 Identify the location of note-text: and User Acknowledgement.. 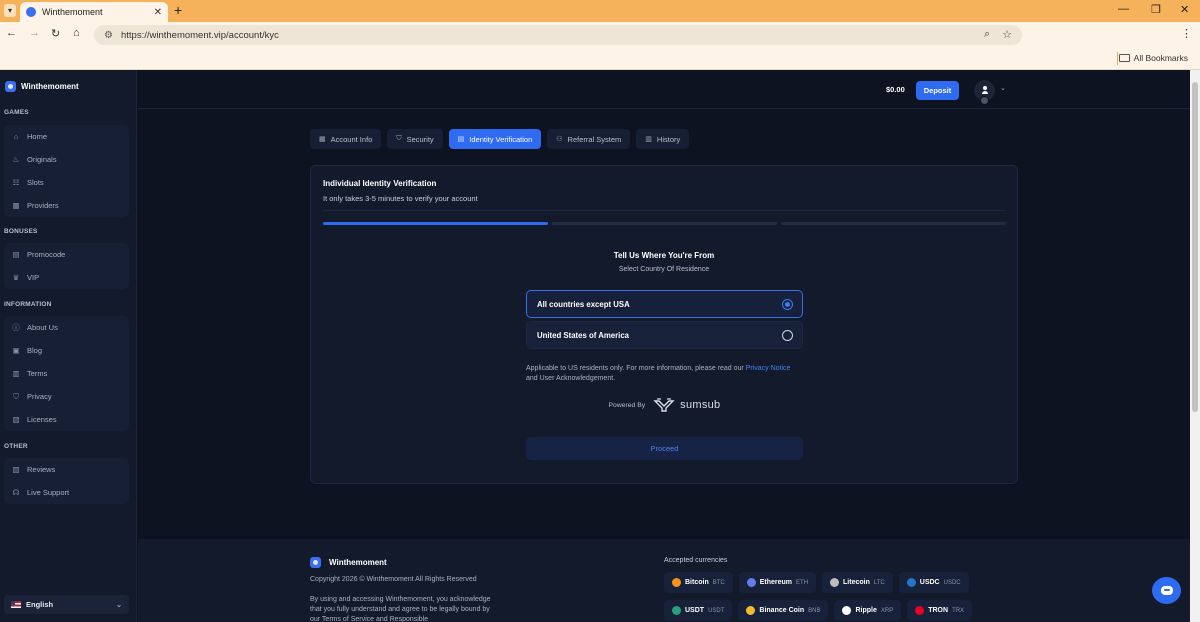
(571, 378).